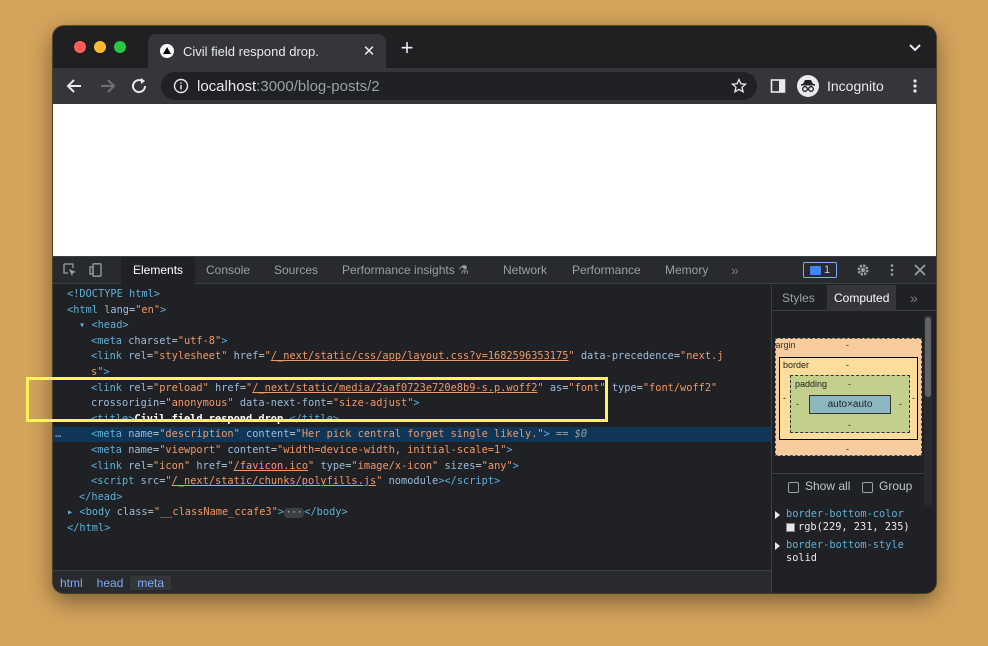  What do you see at coordinates (686, 270) in the screenshot?
I see `tab-memory: Memory` at bounding box center [686, 270].